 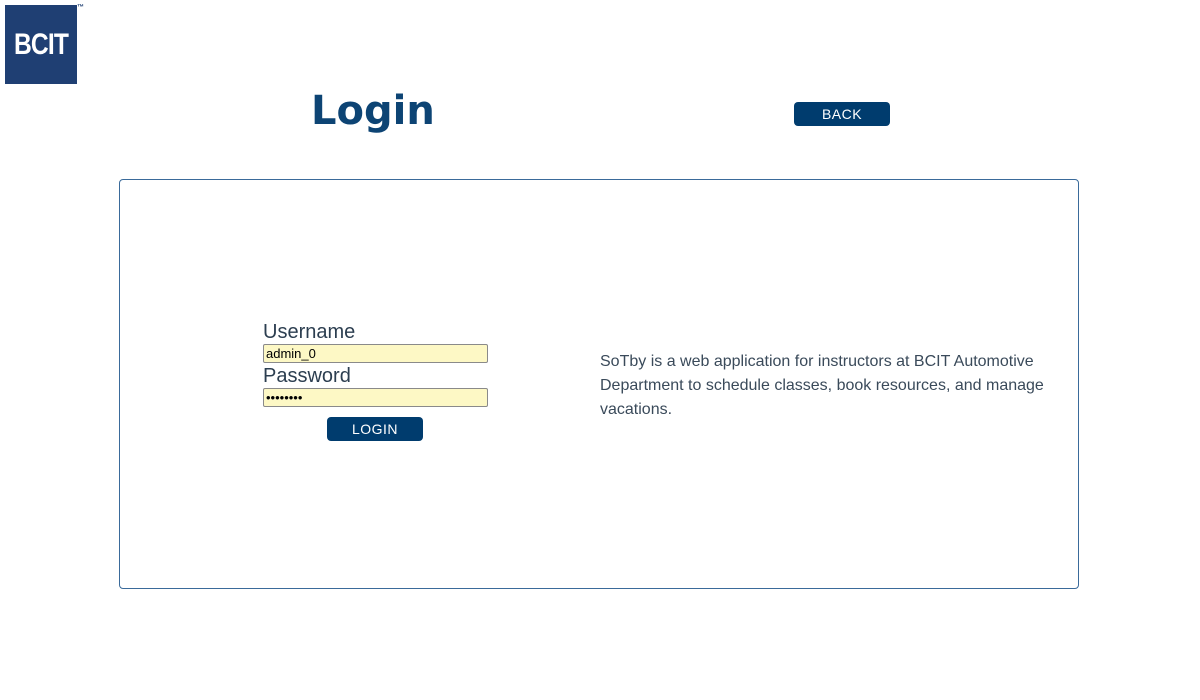 I want to click on password-label: Password, so click(x=307, y=376).